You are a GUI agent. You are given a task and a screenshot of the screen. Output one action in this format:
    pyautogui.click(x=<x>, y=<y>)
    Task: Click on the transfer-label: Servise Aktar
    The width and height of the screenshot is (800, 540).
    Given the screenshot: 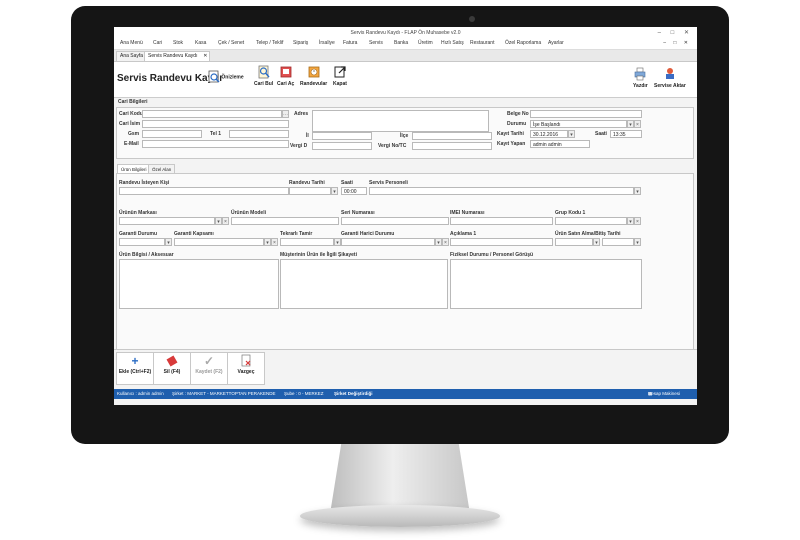 What is the action you would take?
    pyautogui.click(x=670, y=86)
    